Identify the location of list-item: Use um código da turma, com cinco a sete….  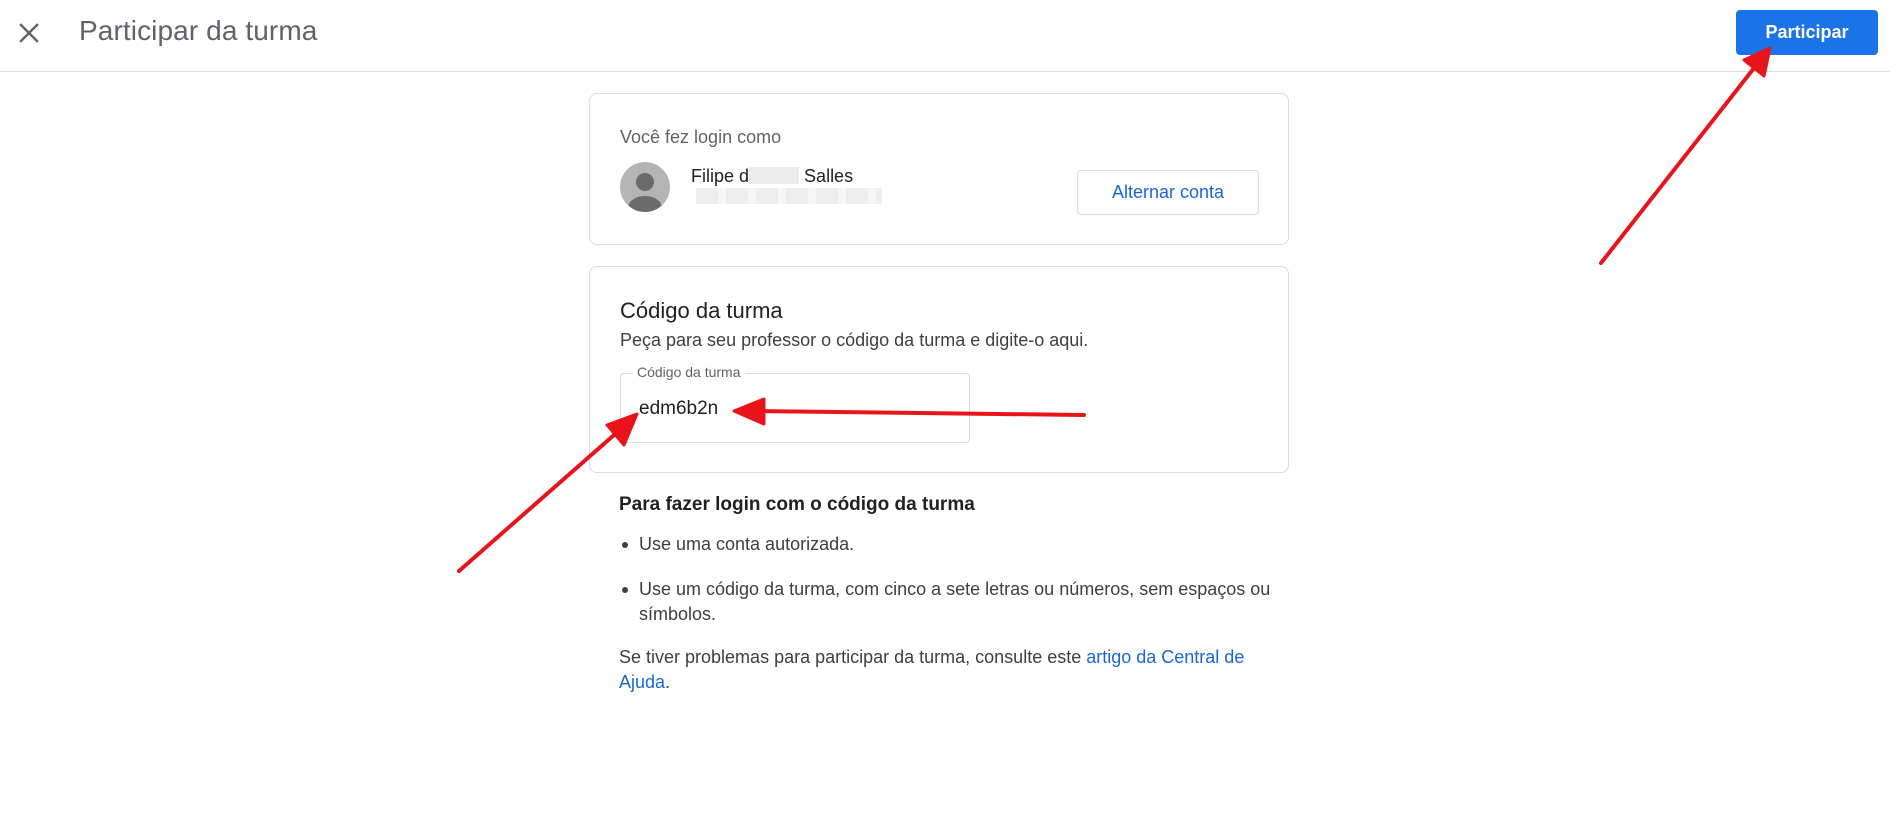
(949, 602).